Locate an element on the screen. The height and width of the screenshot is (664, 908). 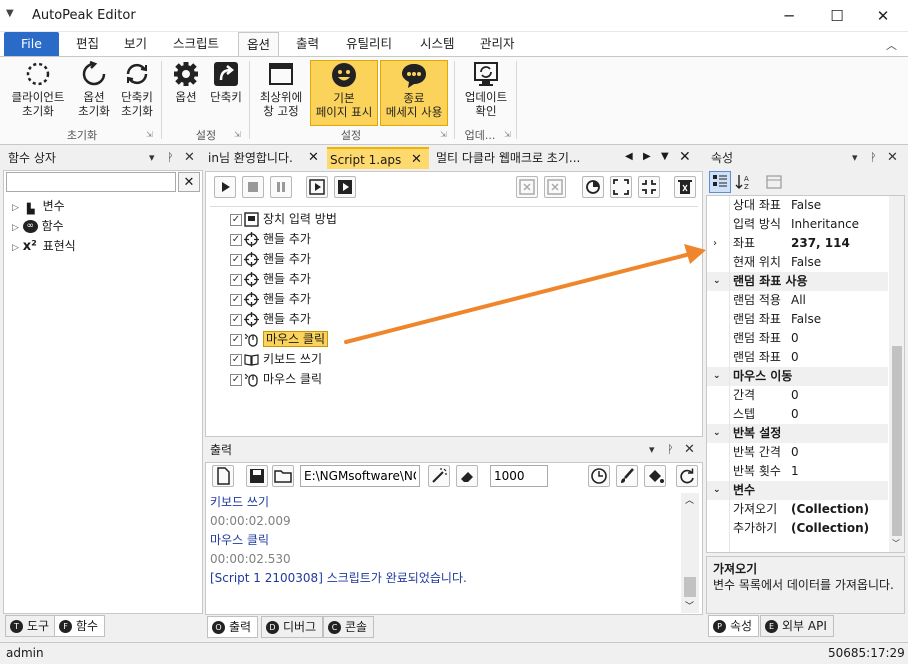
tree-item-expression: ▷ x² 표현식 is located at coordinates (44, 246).